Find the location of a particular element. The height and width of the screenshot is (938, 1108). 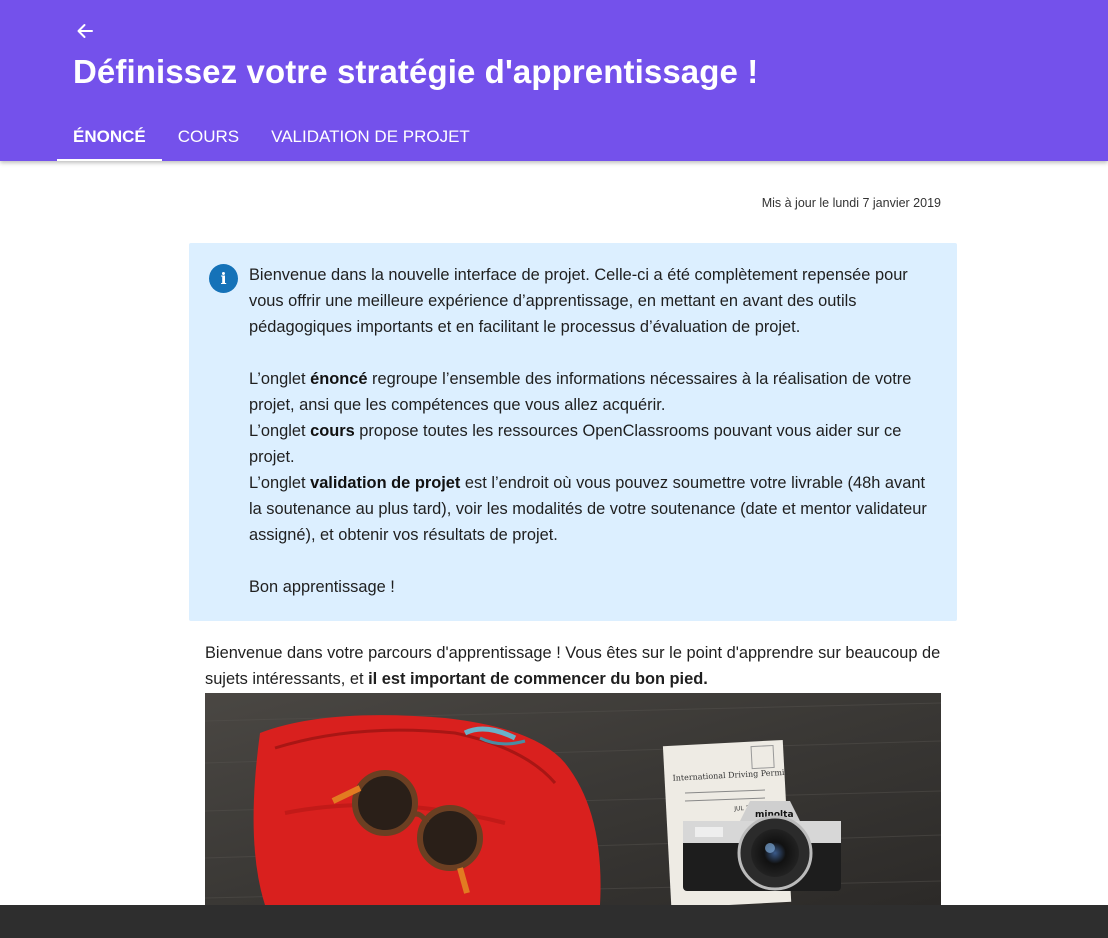

arrow-left-icon is located at coordinates (85, 31).